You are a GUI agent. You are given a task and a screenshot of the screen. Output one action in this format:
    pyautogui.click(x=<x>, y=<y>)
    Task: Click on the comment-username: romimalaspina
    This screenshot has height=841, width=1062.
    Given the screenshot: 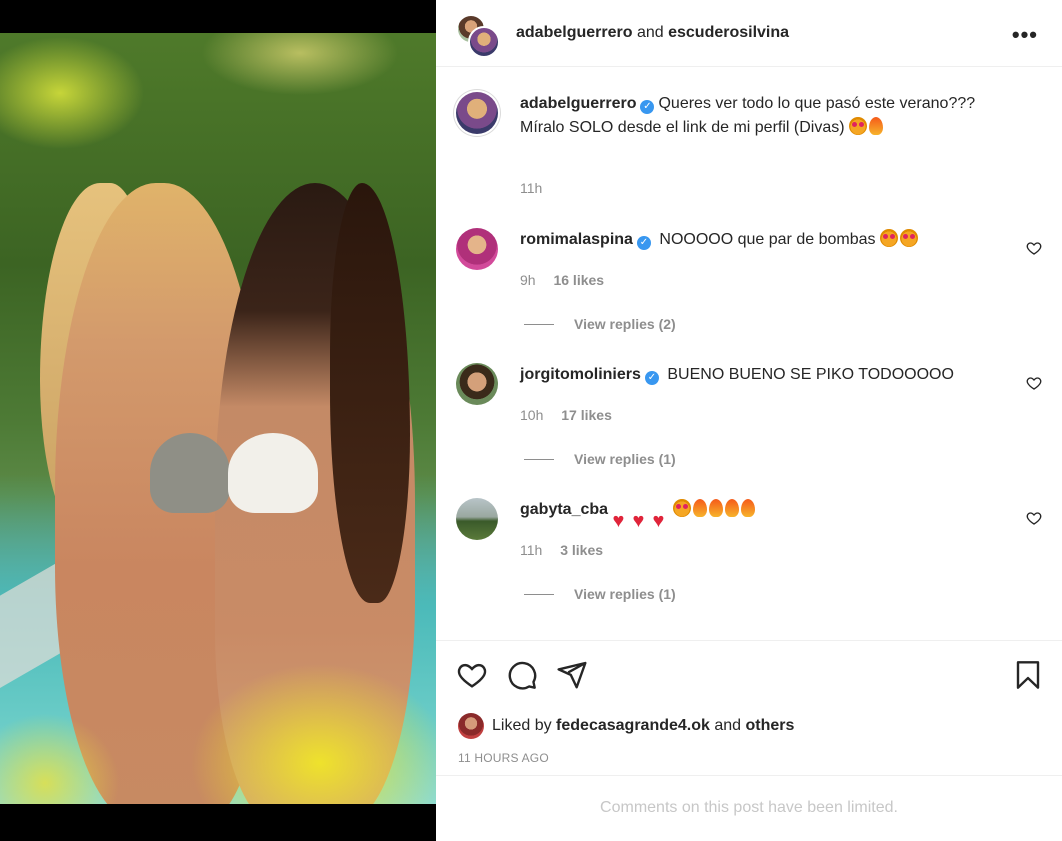 What is the action you would take?
    pyautogui.click(x=576, y=239)
    